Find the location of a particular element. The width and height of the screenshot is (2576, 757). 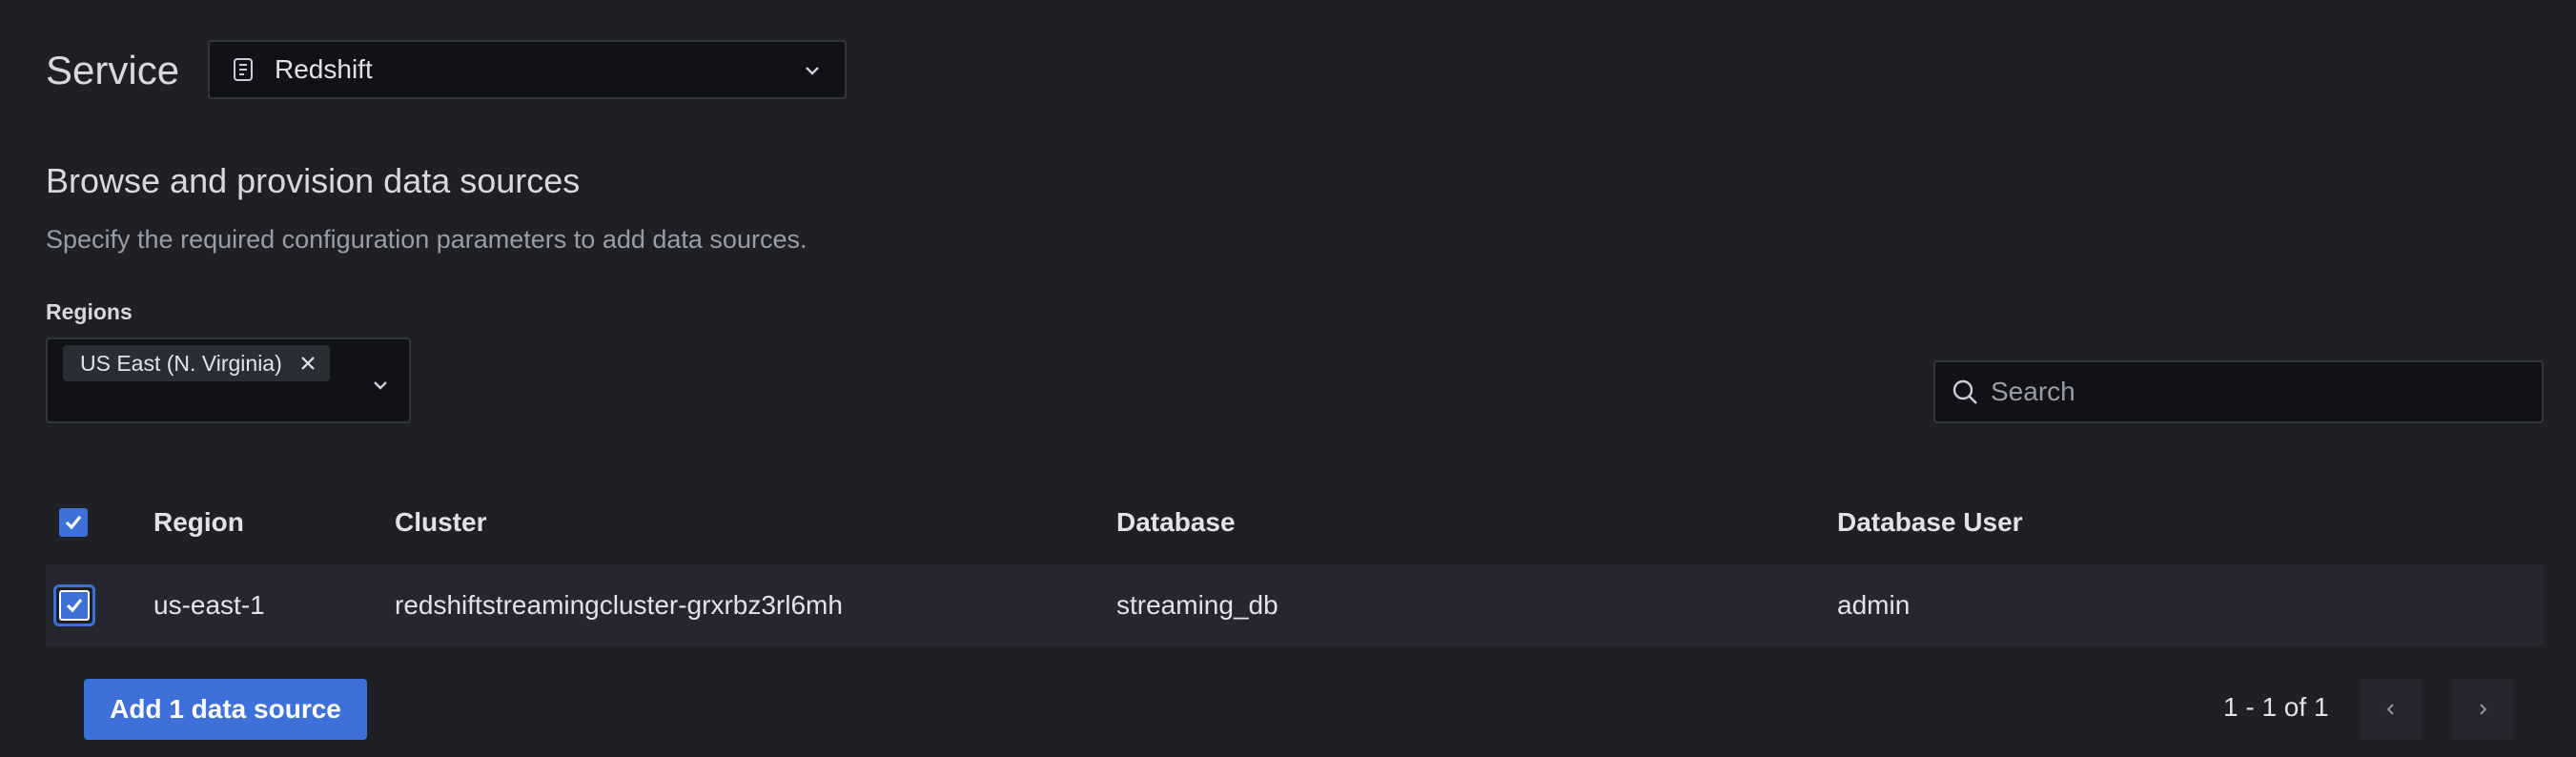

service-label: Service is located at coordinates (113, 70).